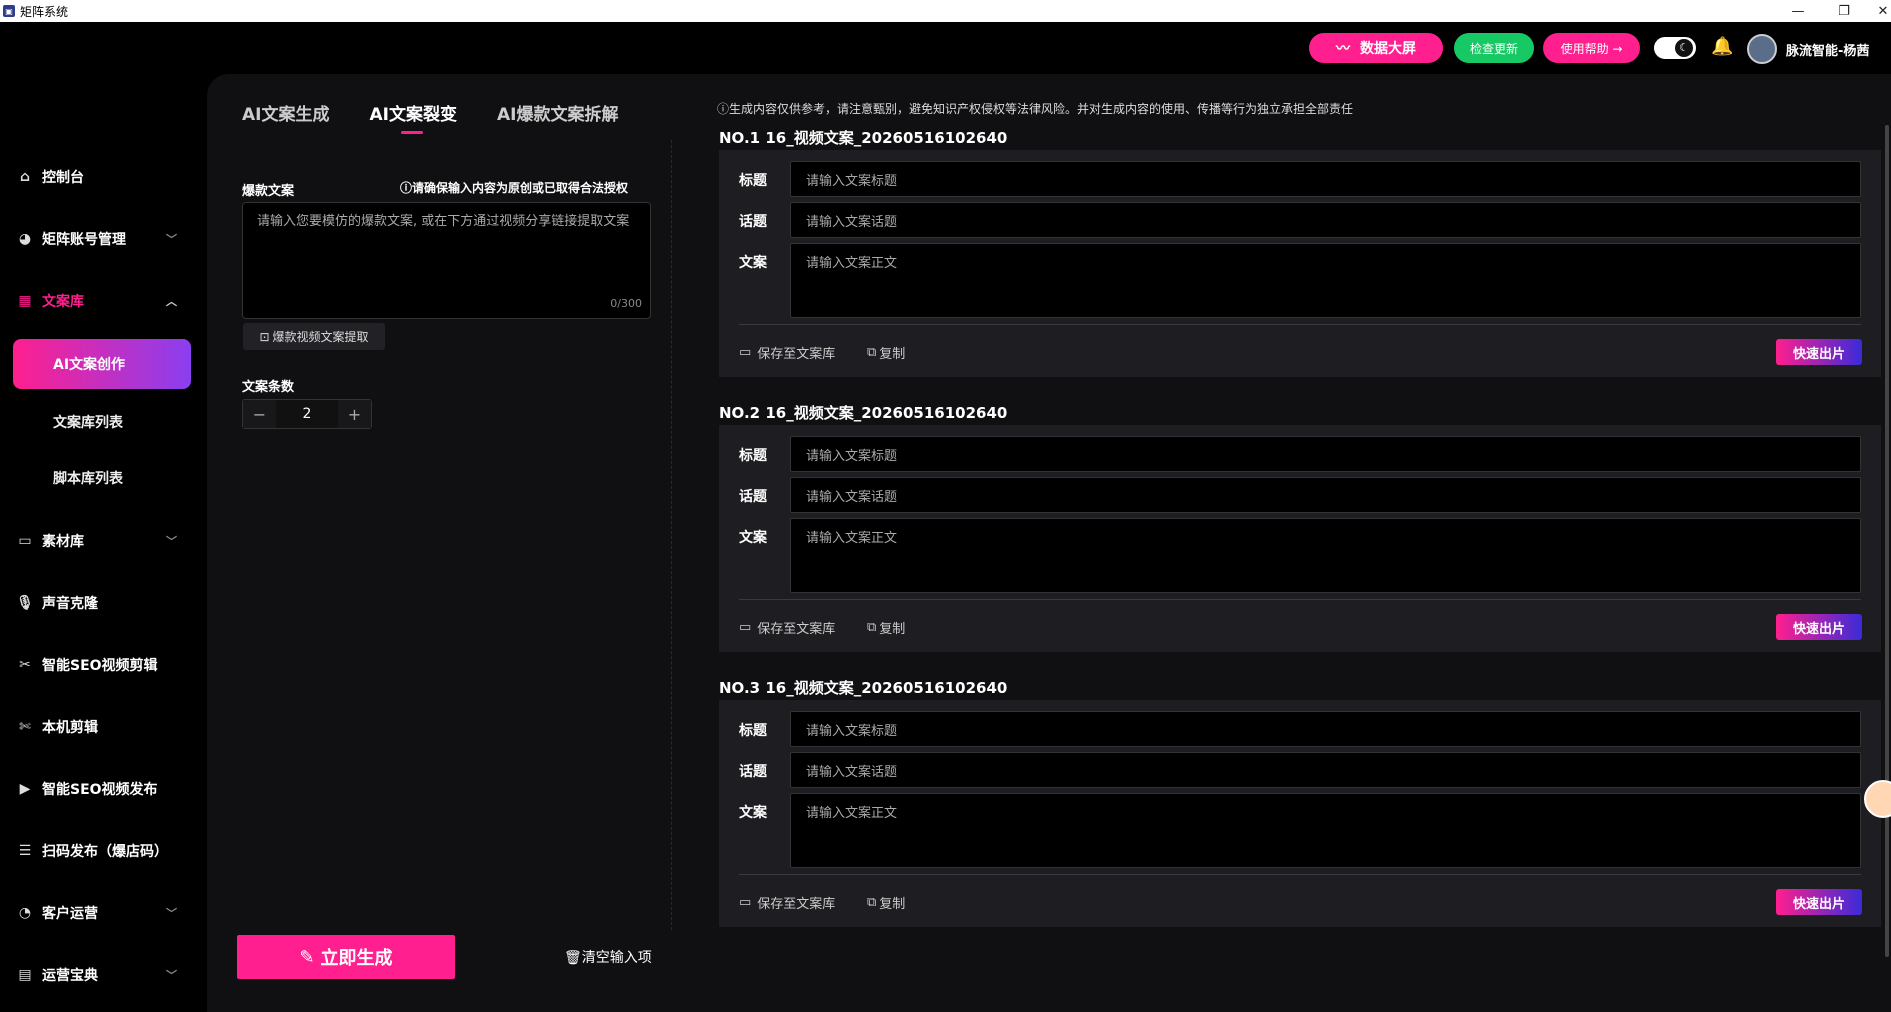  Describe the element at coordinates (103, 665) in the screenshot. I see `sidebar-item-seo-edit: ✂ 智能SEO视频剪辑` at that location.